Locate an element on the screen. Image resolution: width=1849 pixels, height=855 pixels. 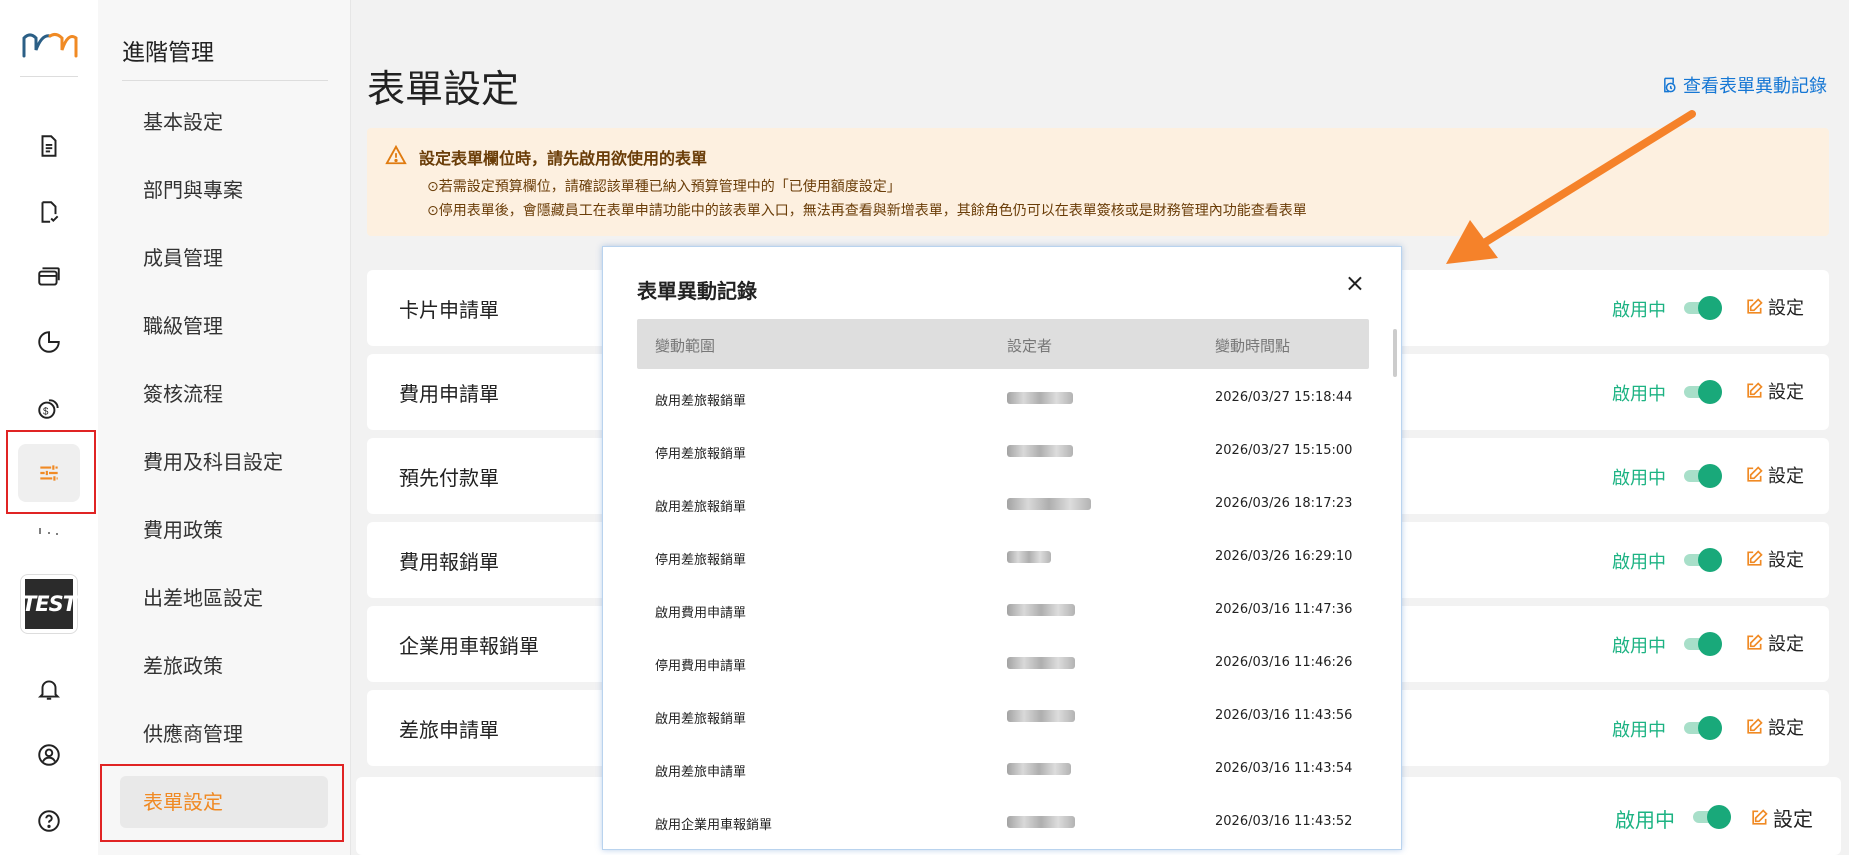
warning-icon is located at coordinates (396, 154).